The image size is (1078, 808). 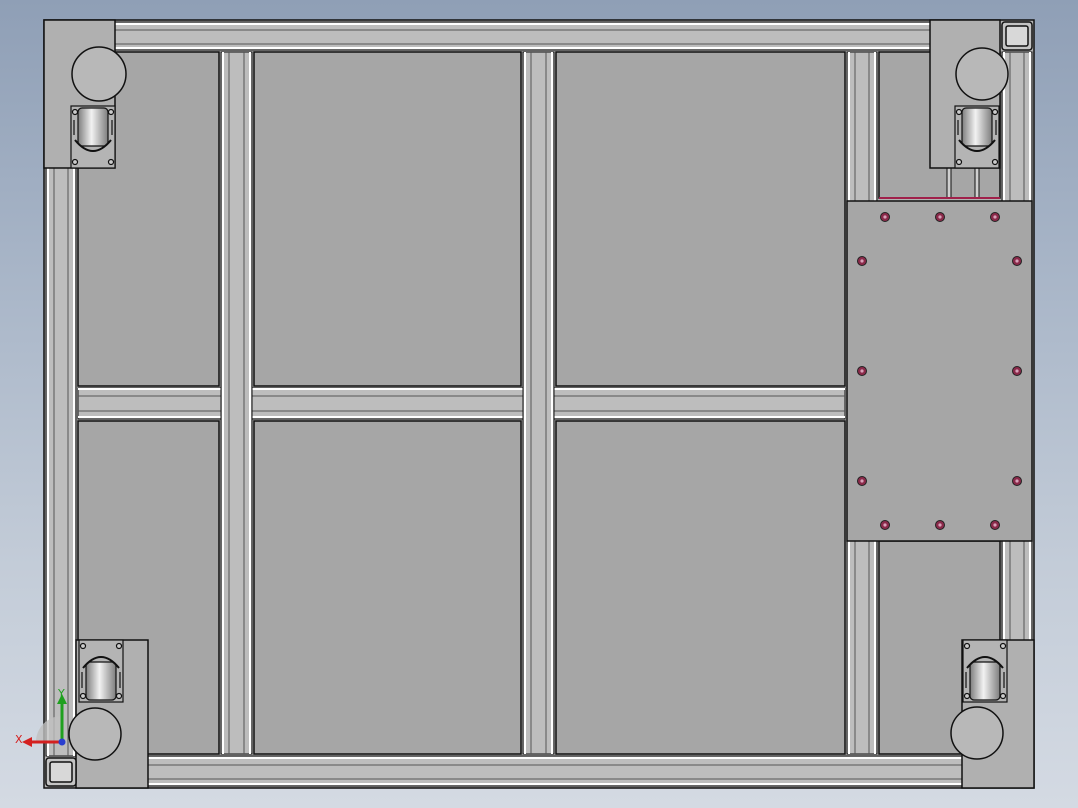 I want to click on caster-top-left, so click(x=93, y=137).